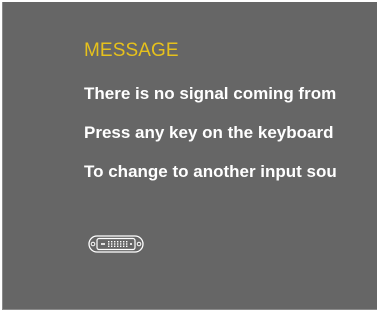  I want to click on dvi-connector-icon, so click(116, 244).